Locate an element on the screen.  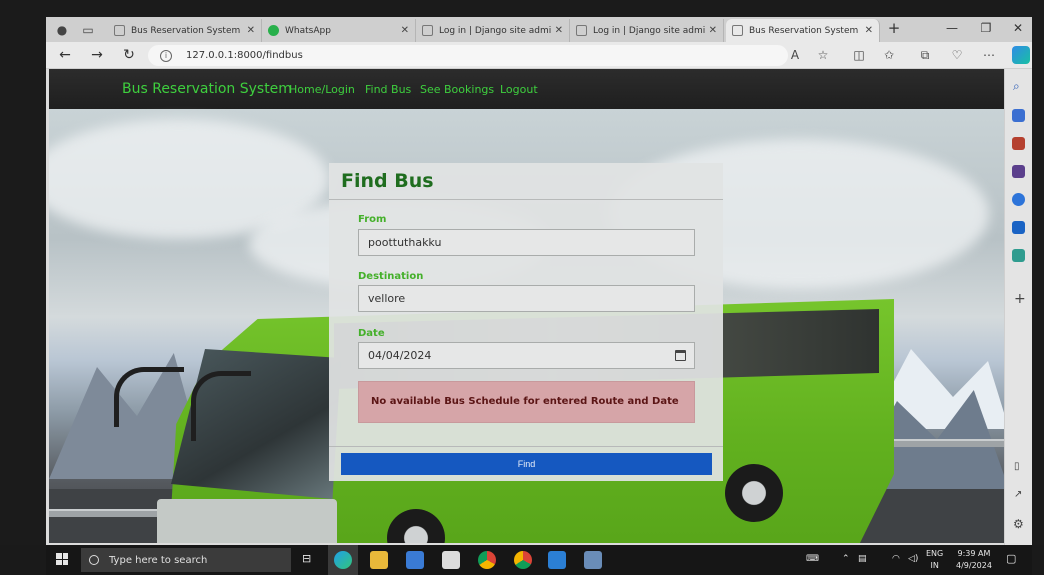
games-icon is located at coordinates (1018, 171).